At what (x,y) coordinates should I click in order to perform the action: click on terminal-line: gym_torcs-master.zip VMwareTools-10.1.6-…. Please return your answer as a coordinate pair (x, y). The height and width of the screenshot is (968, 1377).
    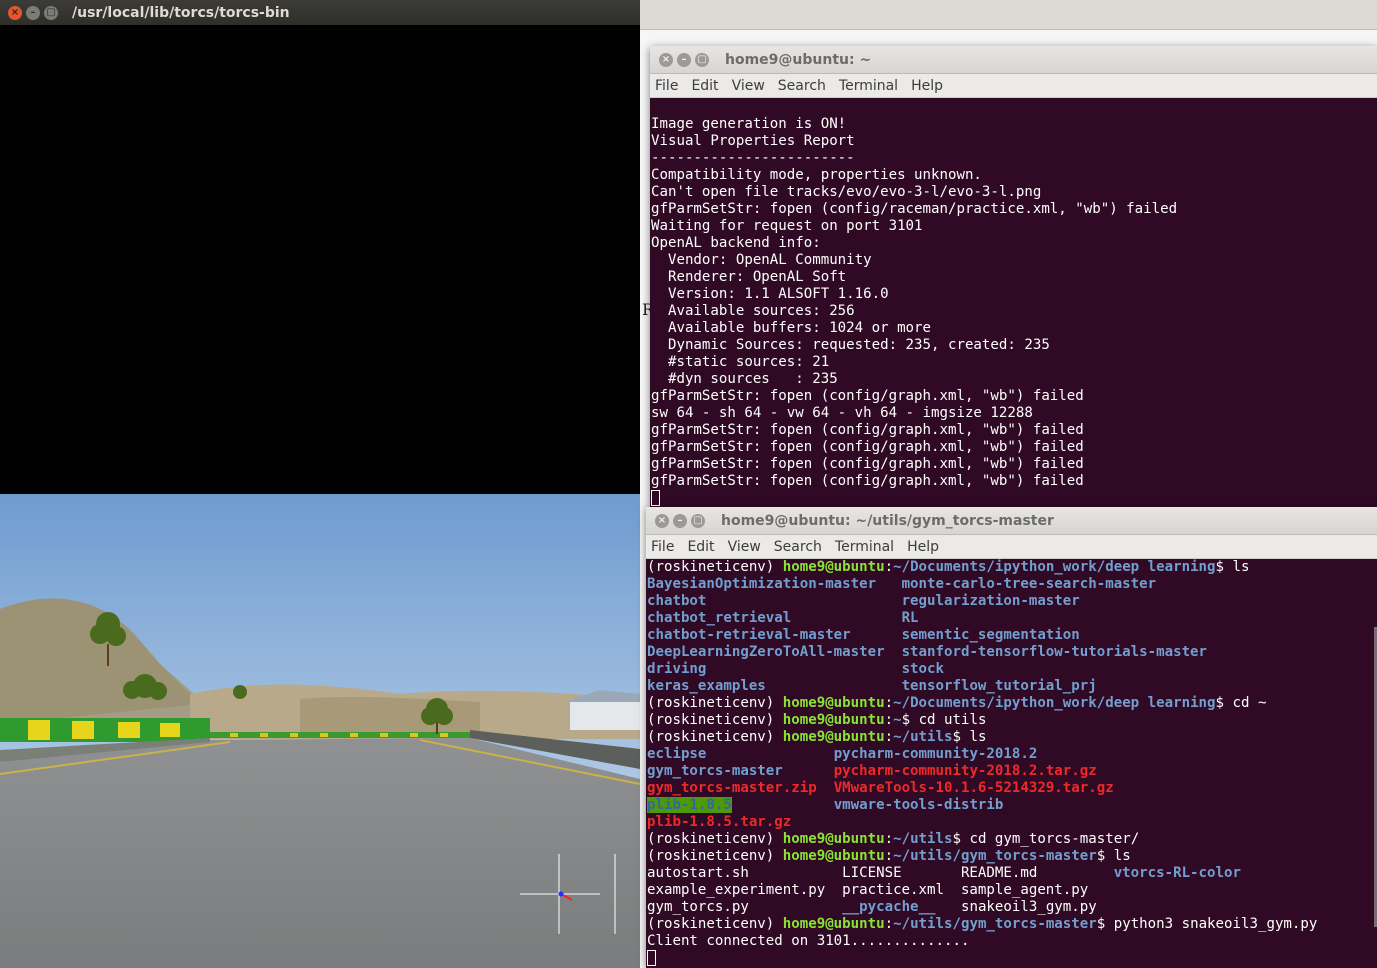
    Looking at the image, I should click on (1012, 788).